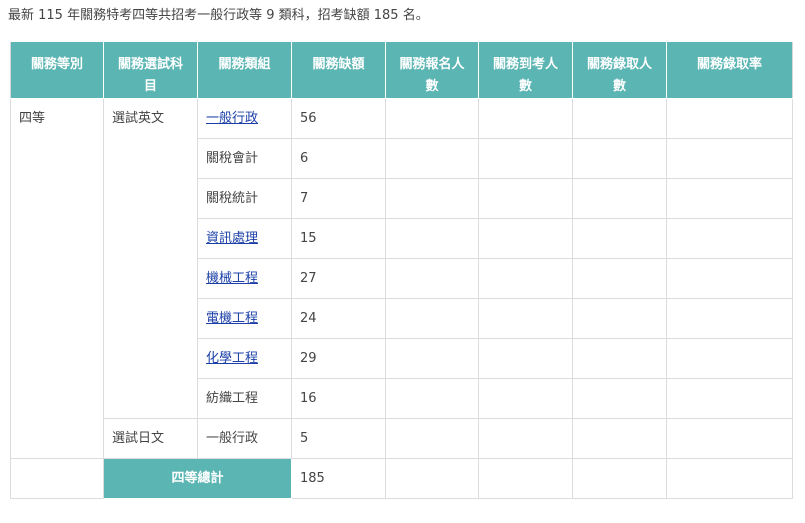 The image size is (805, 523). I want to click on category-cell: 關稅統計, so click(244, 198).